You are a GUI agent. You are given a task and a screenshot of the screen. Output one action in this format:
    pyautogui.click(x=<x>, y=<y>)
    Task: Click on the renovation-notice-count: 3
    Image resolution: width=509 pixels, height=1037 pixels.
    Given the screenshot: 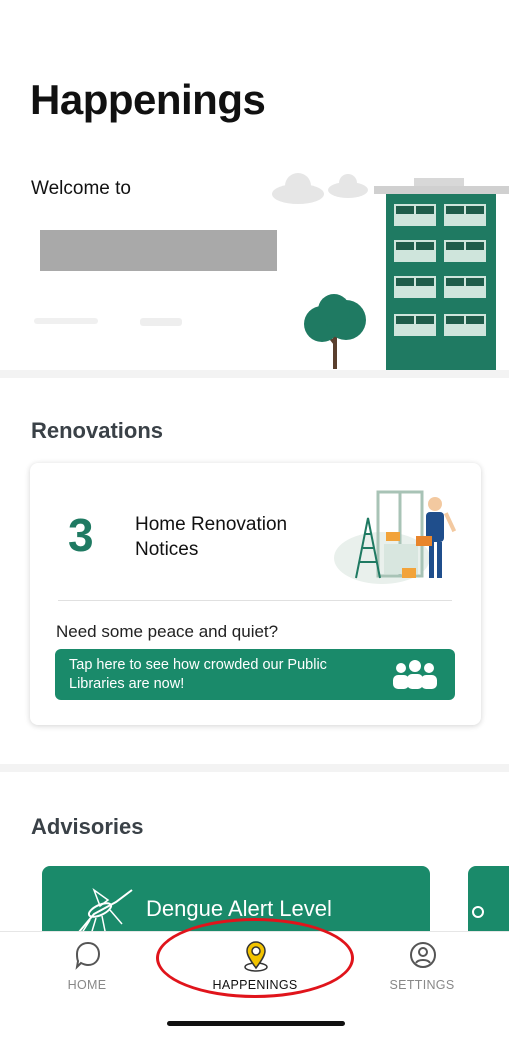 What is the action you would take?
    pyautogui.click(x=81, y=535)
    